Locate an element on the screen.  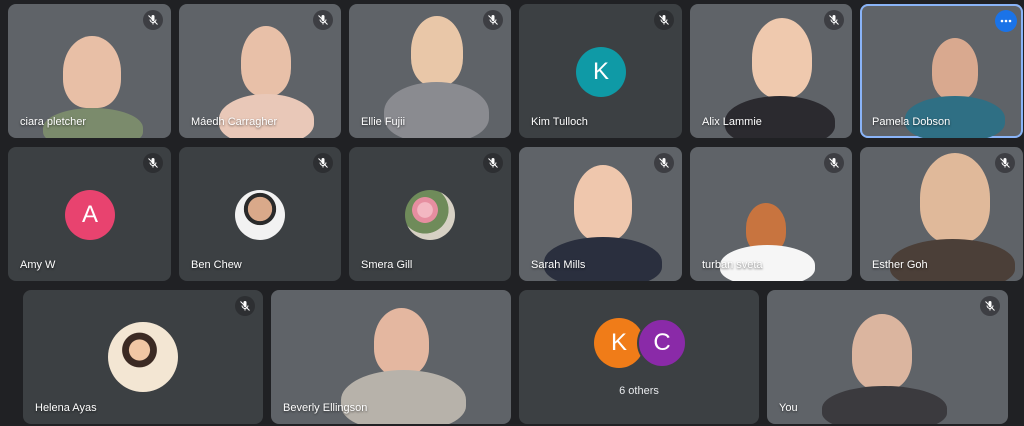
more-options-icon is located at coordinates (1006, 21).